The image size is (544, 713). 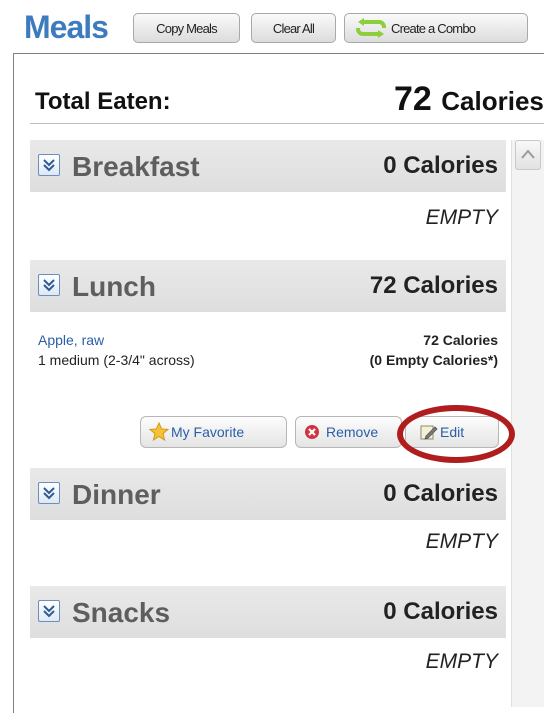 I want to click on page-title: Meals, so click(x=66, y=27).